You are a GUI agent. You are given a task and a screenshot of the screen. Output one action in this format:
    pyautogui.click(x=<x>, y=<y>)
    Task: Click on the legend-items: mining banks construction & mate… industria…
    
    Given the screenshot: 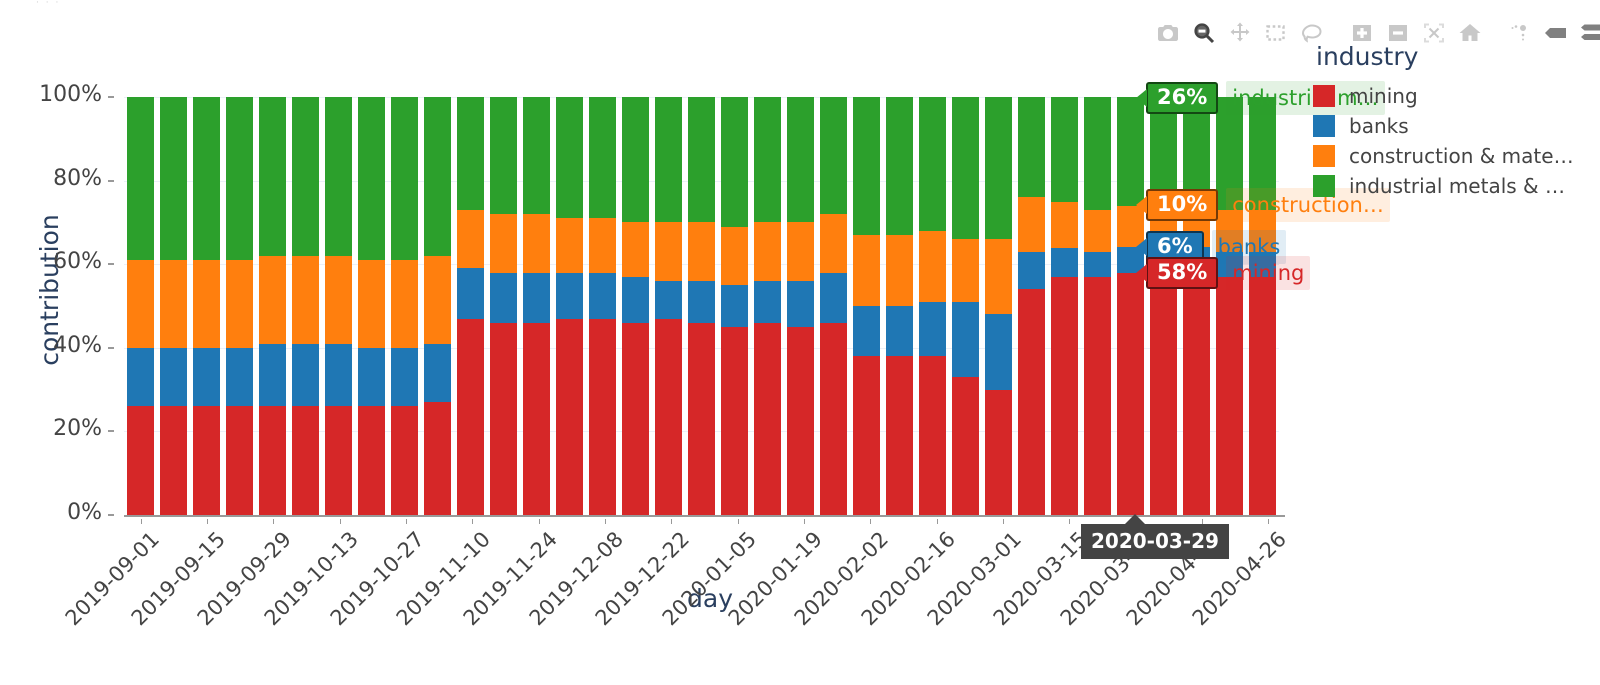 What is the action you would take?
    pyautogui.click(x=1453, y=141)
    